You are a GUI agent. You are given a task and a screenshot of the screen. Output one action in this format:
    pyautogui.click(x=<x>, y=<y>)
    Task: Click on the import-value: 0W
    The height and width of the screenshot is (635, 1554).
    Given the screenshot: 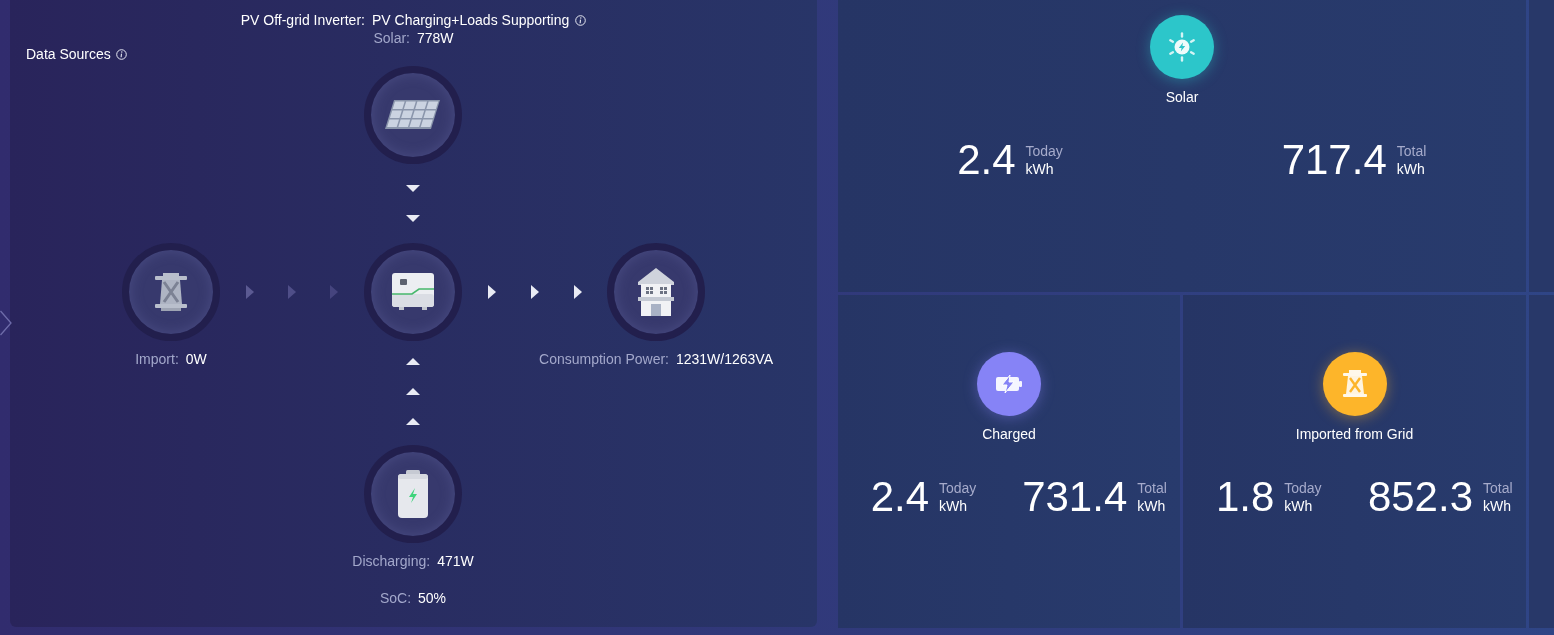 What is the action you would take?
    pyautogui.click(x=196, y=359)
    